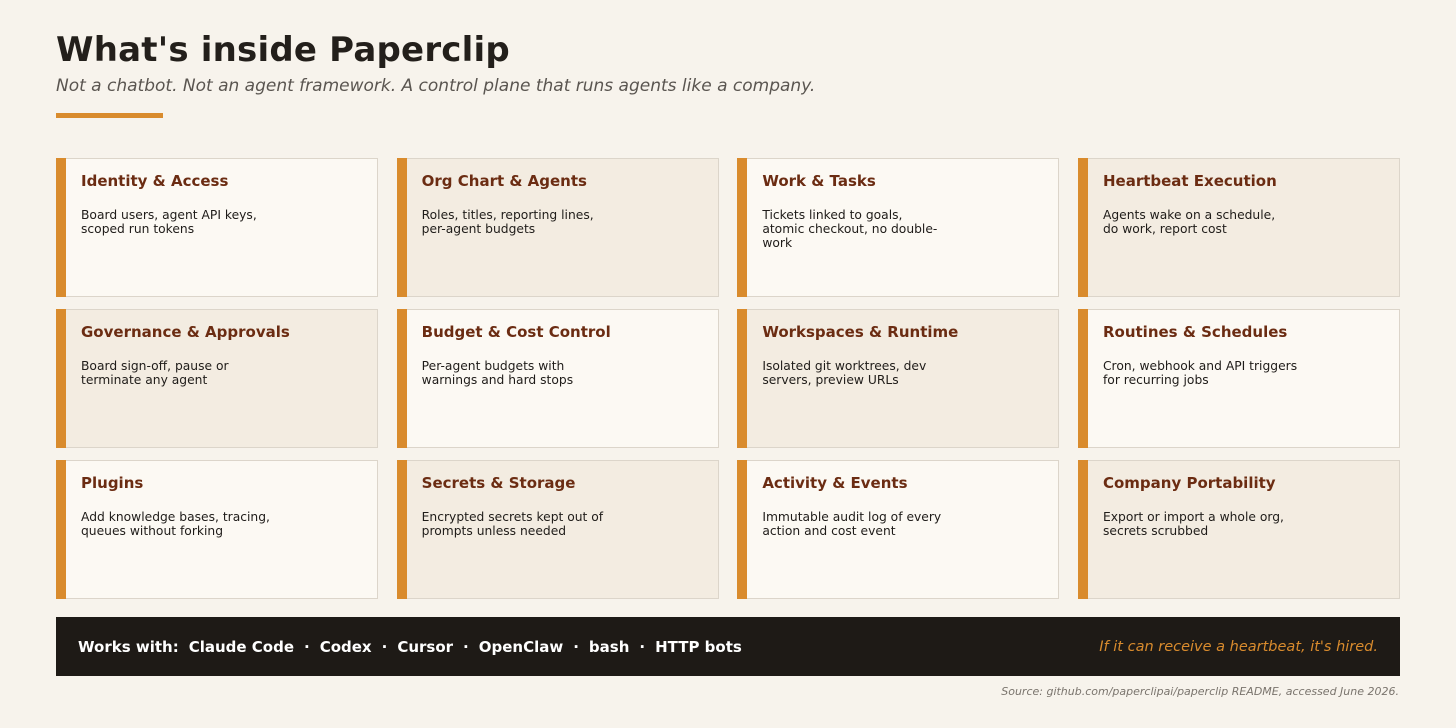 The width and height of the screenshot is (1456, 728). I want to click on card-title: Activity & Events, so click(835, 483).